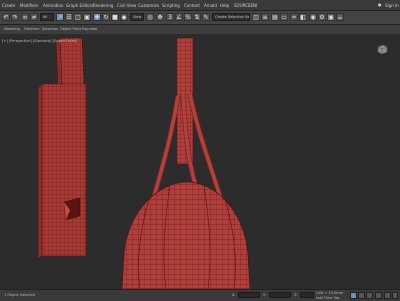 The height and width of the screenshot is (301, 400). I want to click on x-coordinate-field, so click(249, 295).